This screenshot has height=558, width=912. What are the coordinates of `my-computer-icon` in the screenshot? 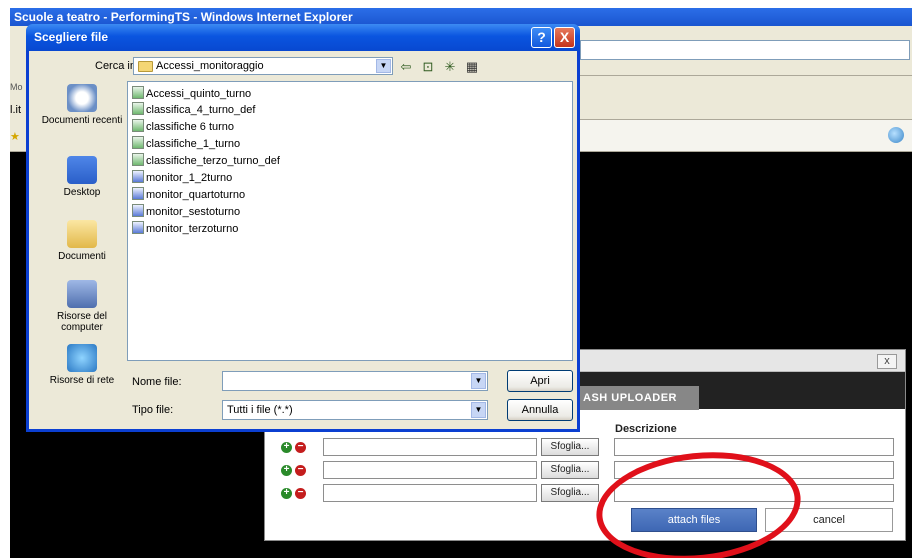 It's located at (82, 294).